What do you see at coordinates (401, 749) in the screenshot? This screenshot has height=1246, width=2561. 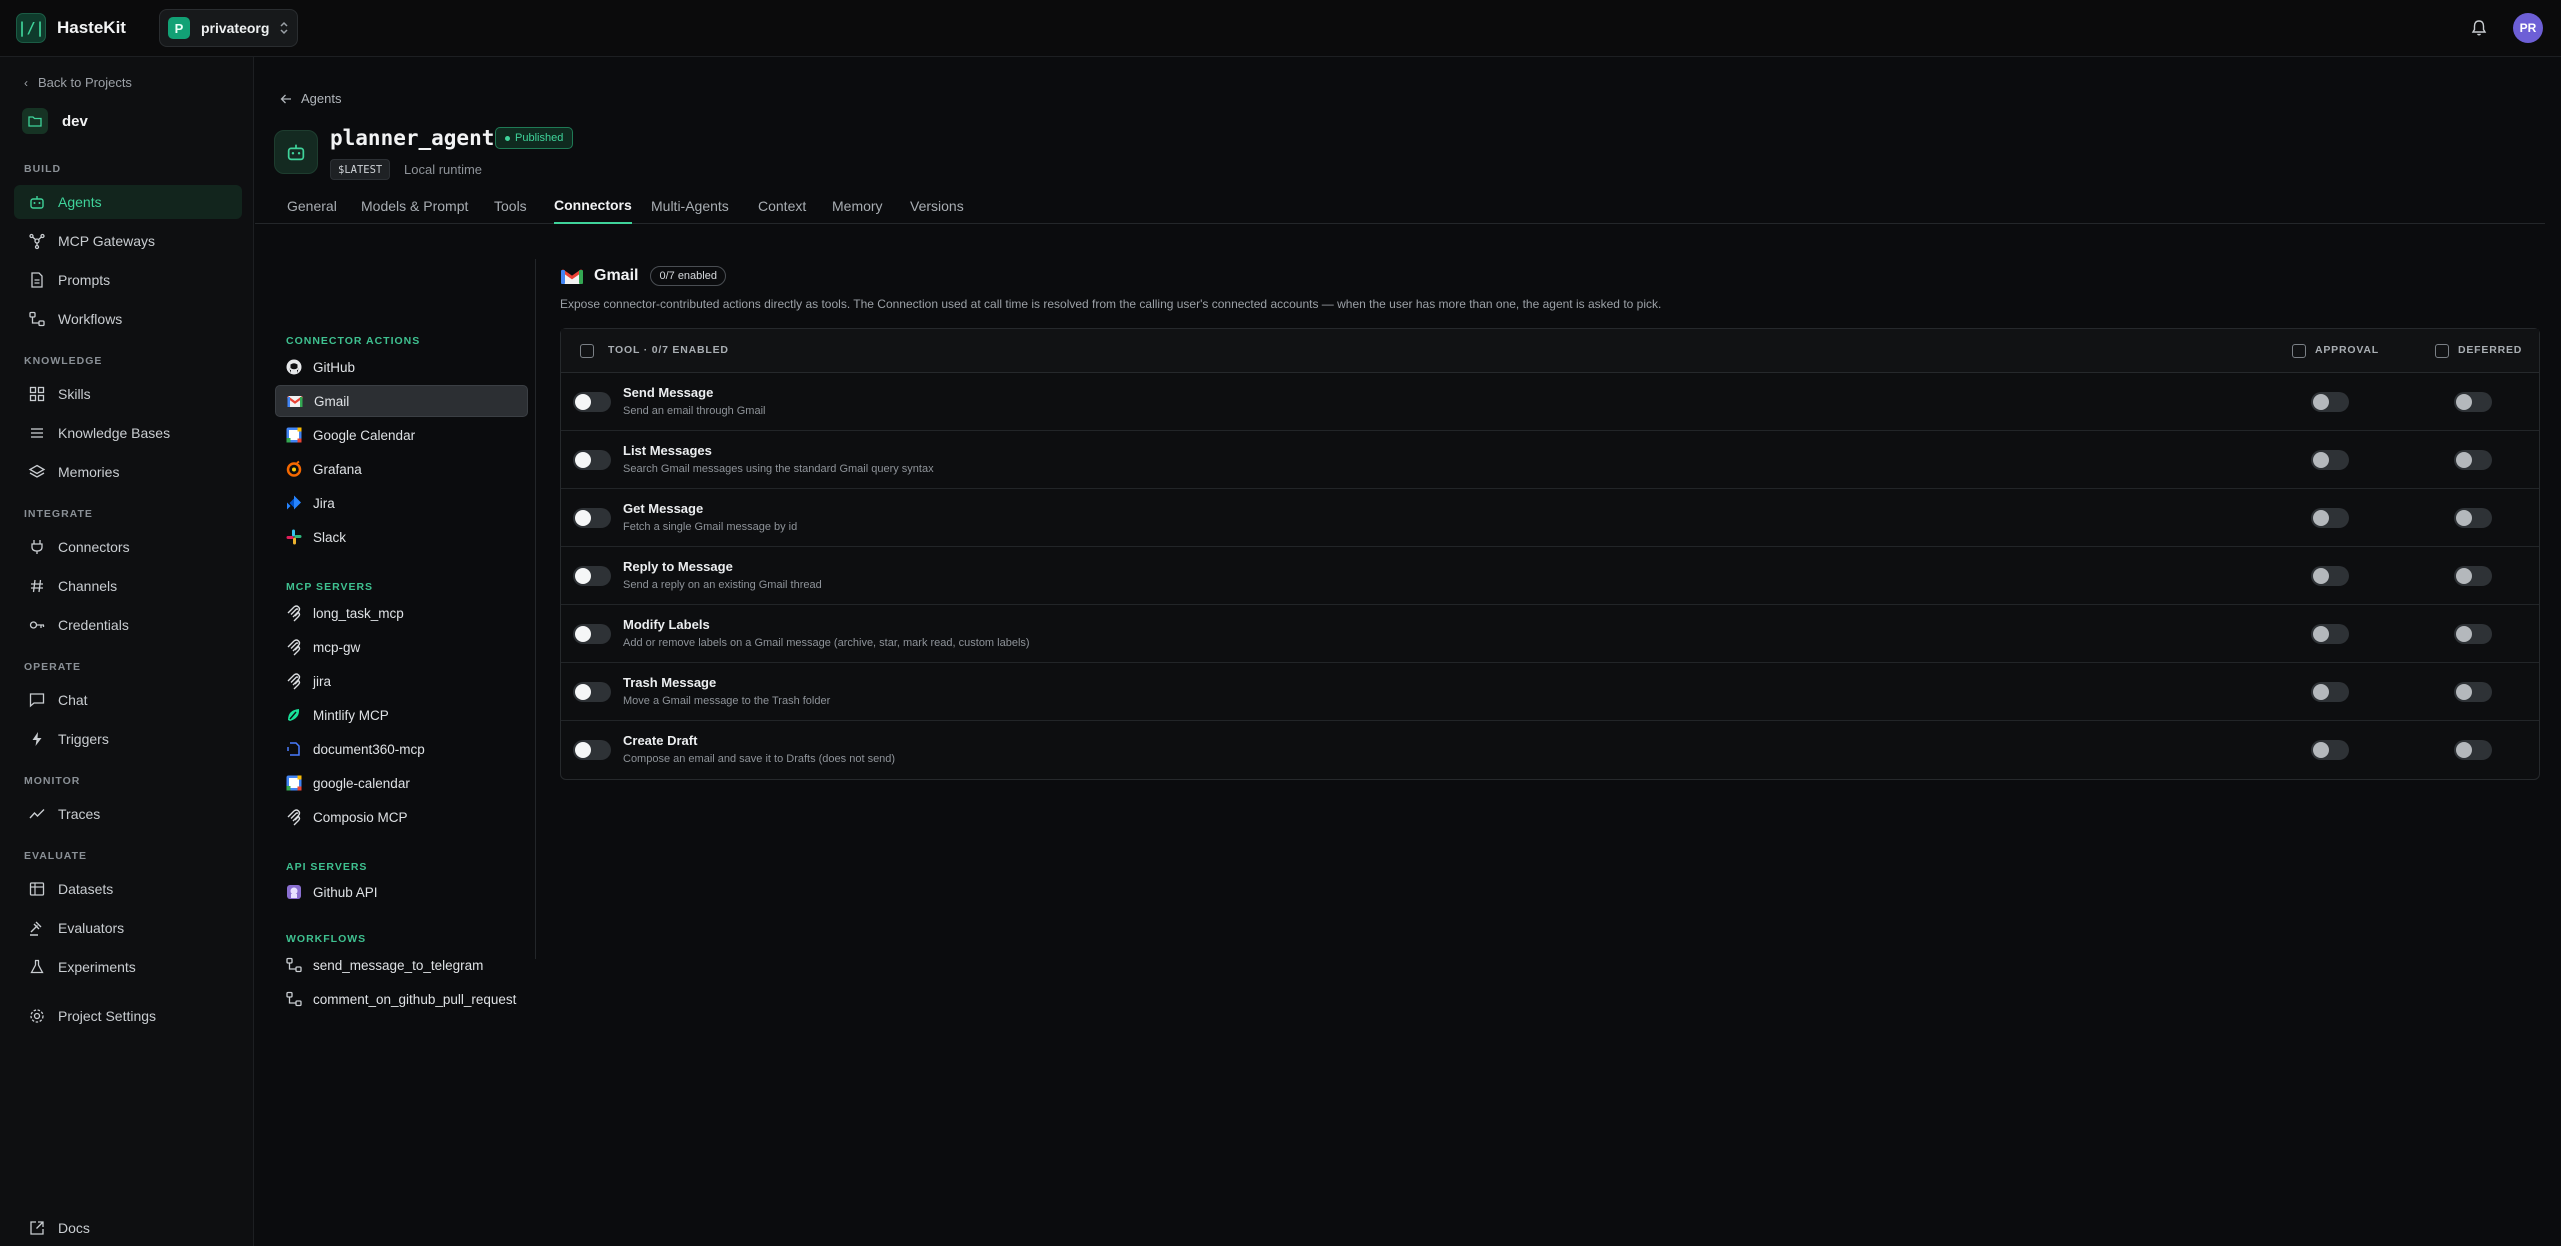 I see `connector-item-document360-mcp: document360-mcp` at bounding box center [401, 749].